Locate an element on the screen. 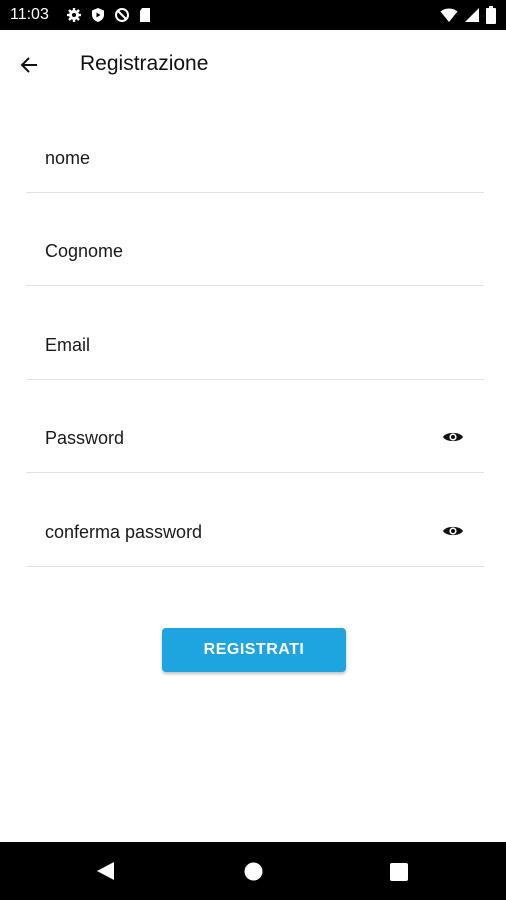 Image resolution: width=506 pixels, height=900 pixels. app-bar: Registrazione is located at coordinates (253, 63).